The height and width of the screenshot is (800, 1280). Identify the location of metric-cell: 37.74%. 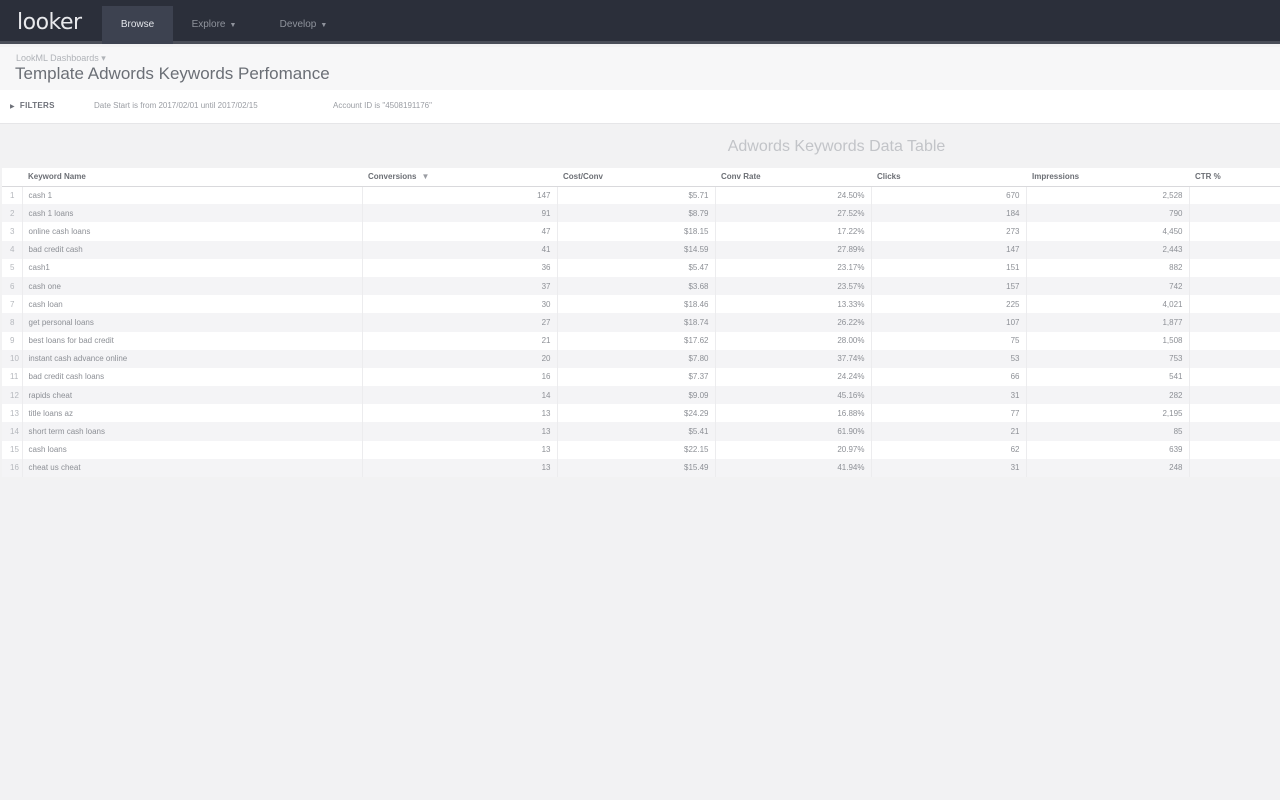
(793, 358).